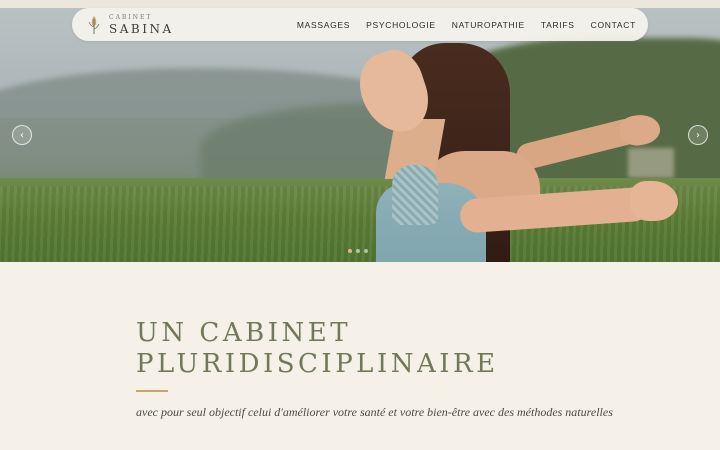  I want to click on chevron-left-icon: ‹, so click(22, 135).